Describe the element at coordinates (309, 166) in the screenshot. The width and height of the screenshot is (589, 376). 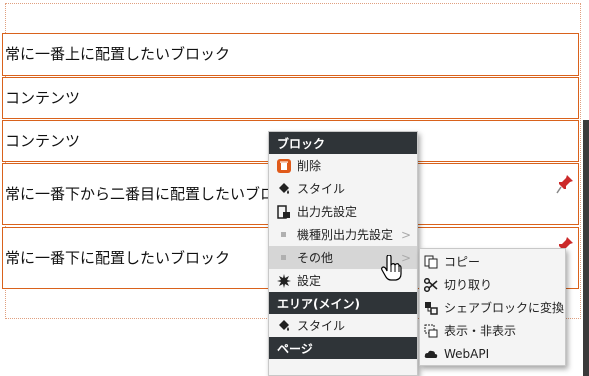
I see `menu-item-label: 削除` at that location.